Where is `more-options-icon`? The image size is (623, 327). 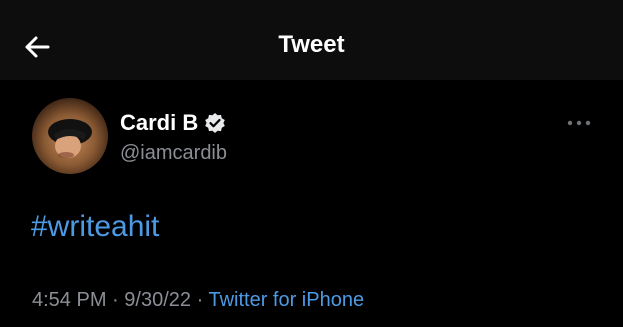
more-options-icon is located at coordinates (579, 123).